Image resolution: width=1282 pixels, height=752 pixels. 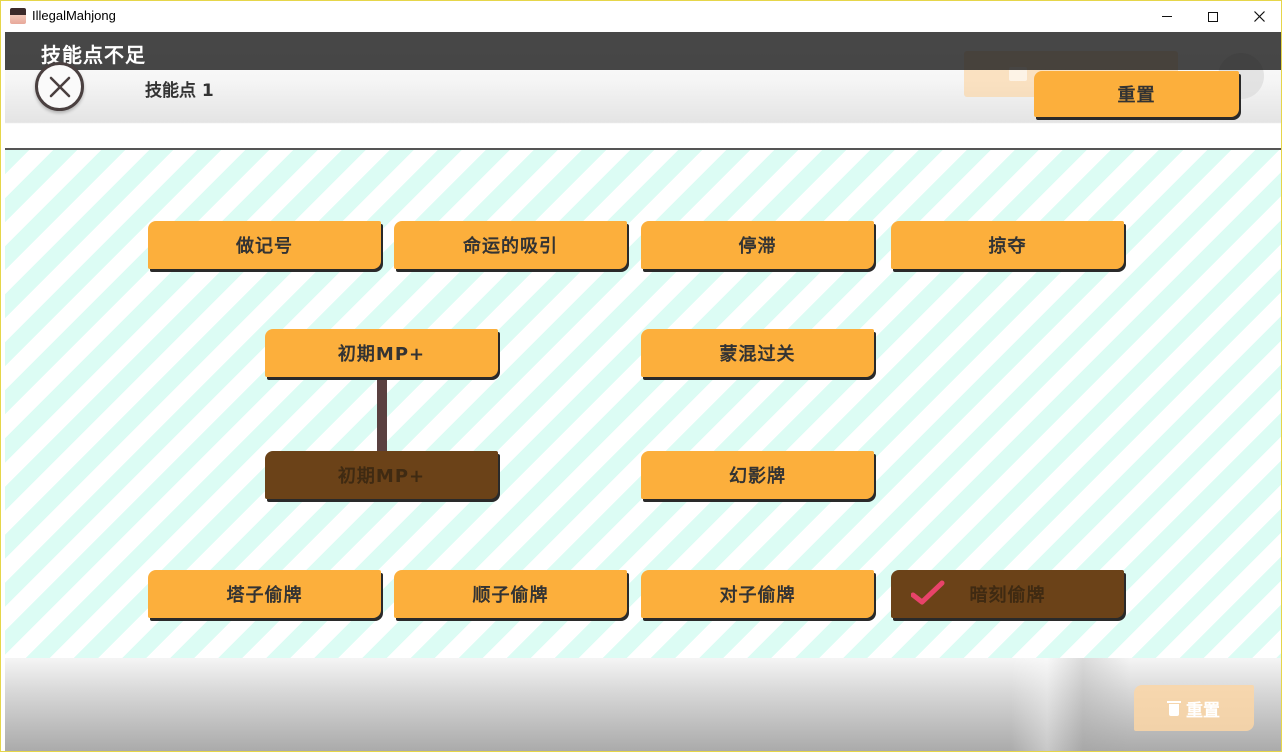 I want to click on skill-initial-mp-plus: 初期MP+, so click(x=381, y=353).